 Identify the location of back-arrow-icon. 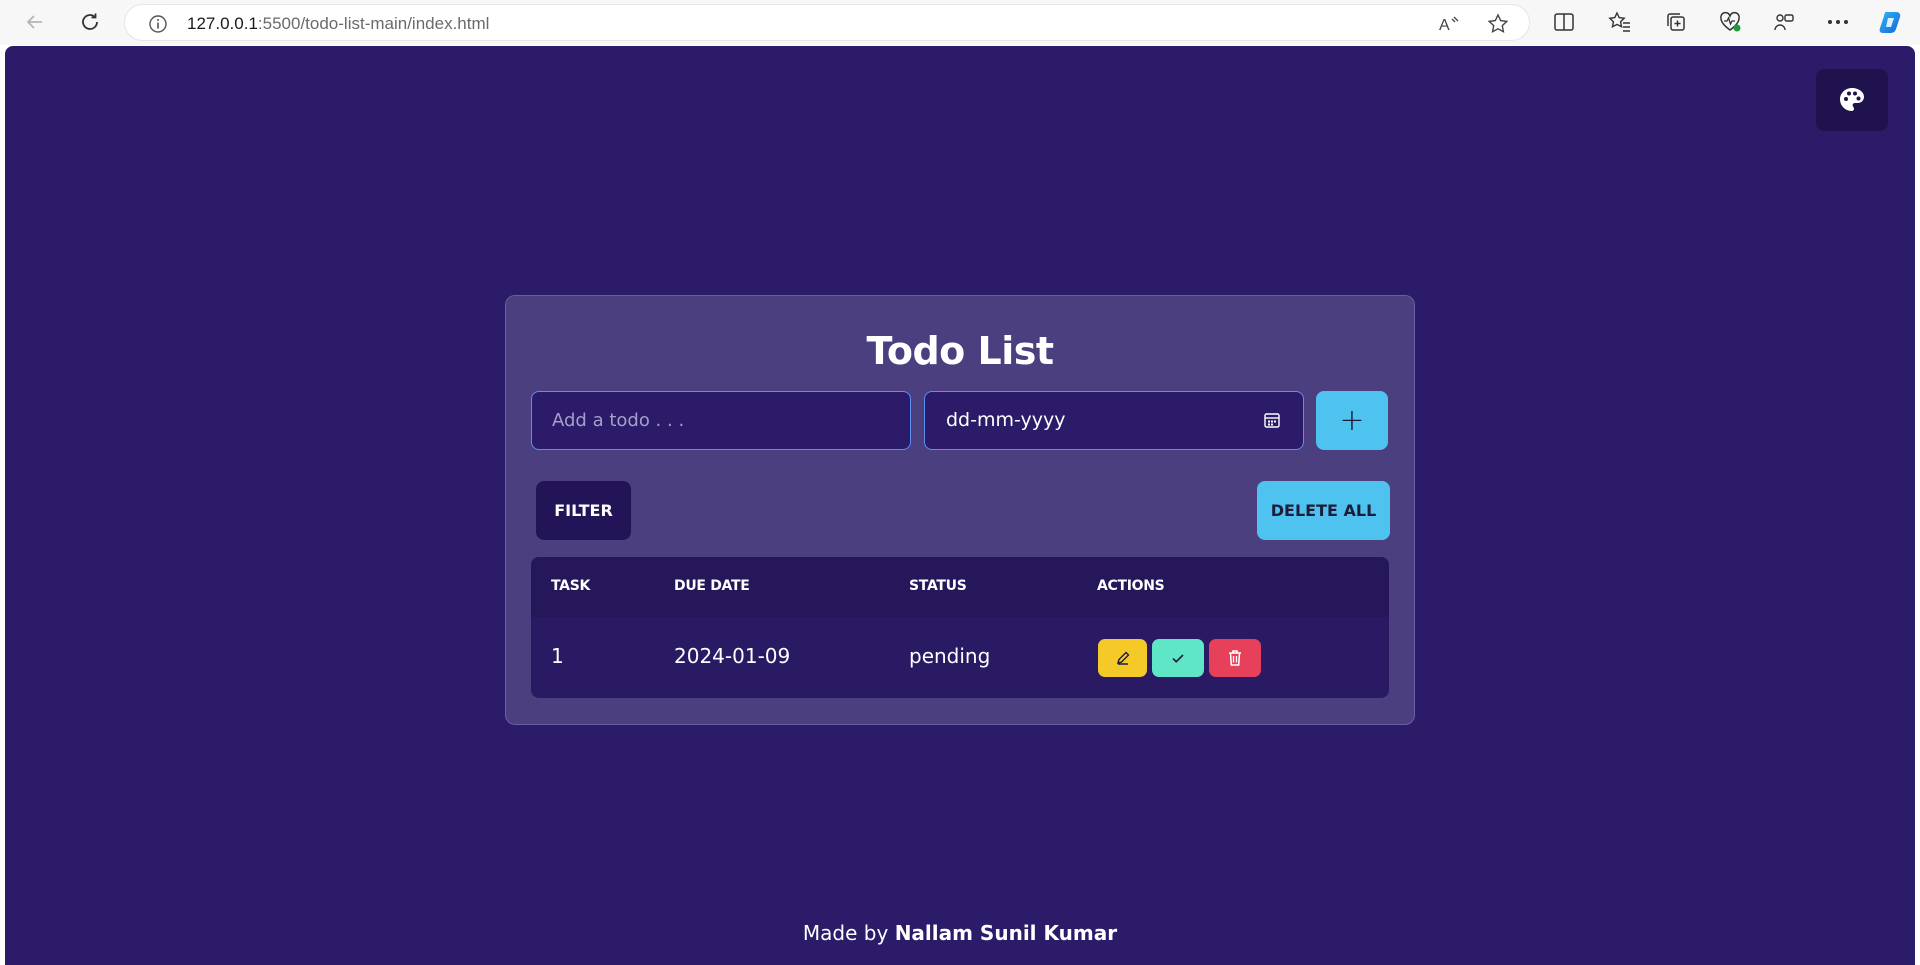
(34, 22).